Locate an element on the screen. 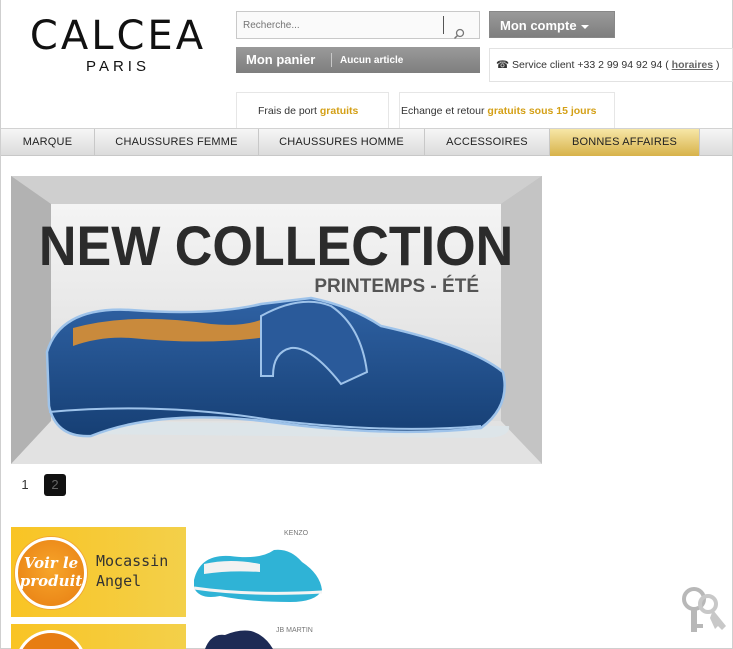  account-label: Mon compte is located at coordinates (538, 25).